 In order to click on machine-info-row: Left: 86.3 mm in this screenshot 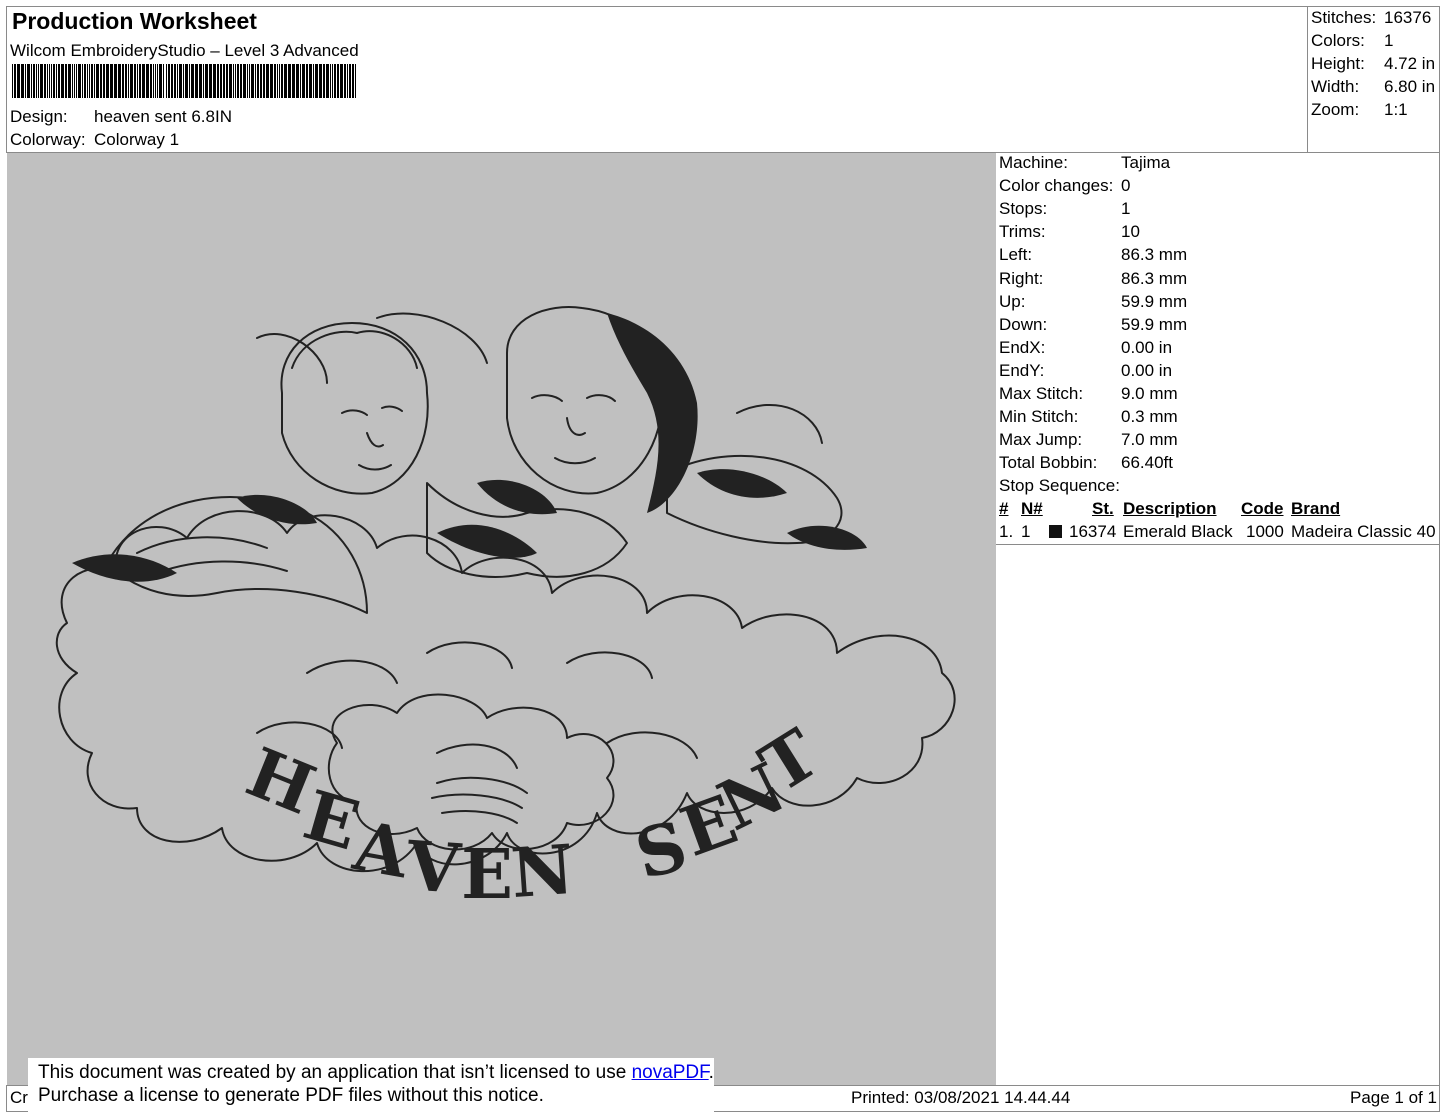, I will do `click(1214, 255)`.